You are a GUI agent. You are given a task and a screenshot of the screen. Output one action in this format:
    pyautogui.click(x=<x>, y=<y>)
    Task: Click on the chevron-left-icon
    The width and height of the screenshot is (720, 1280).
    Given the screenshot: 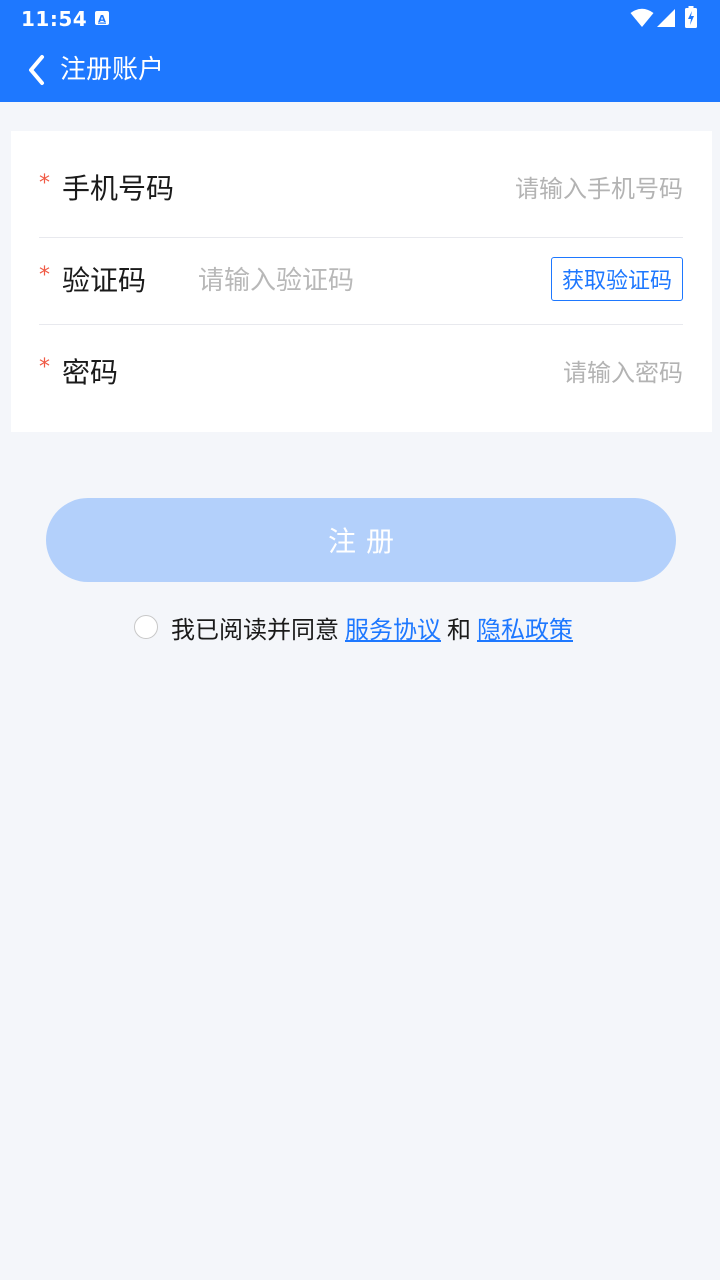 What is the action you would take?
    pyautogui.click(x=38, y=70)
    